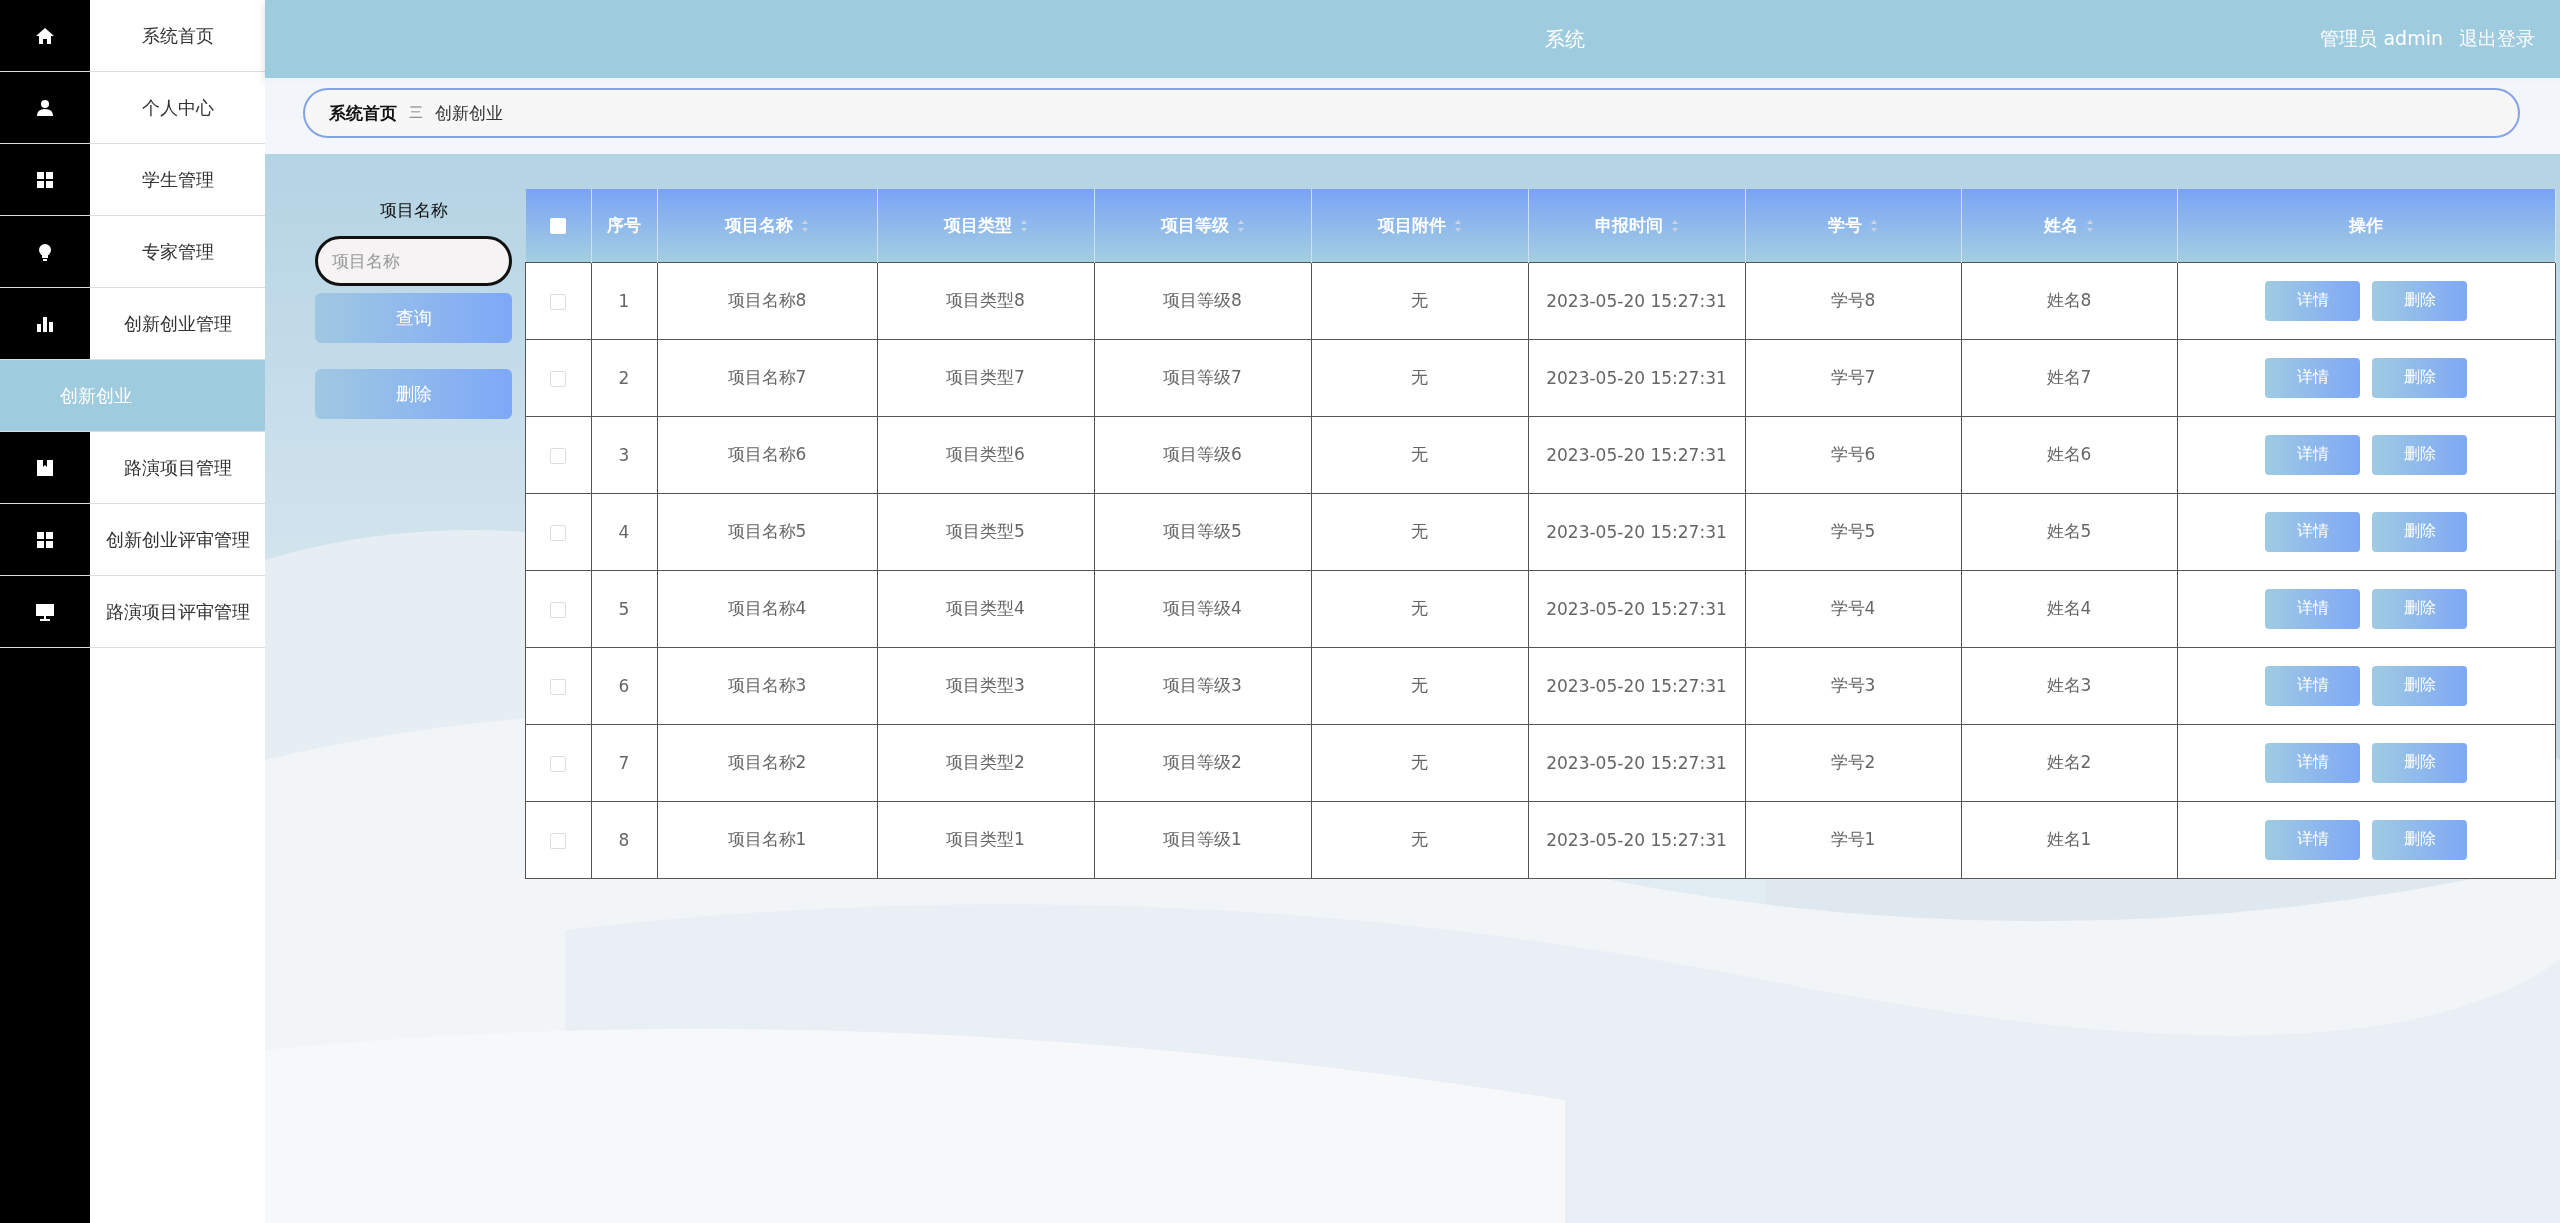  What do you see at coordinates (1853, 608) in the screenshot?
I see `table-cell: 学号4` at bounding box center [1853, 608].